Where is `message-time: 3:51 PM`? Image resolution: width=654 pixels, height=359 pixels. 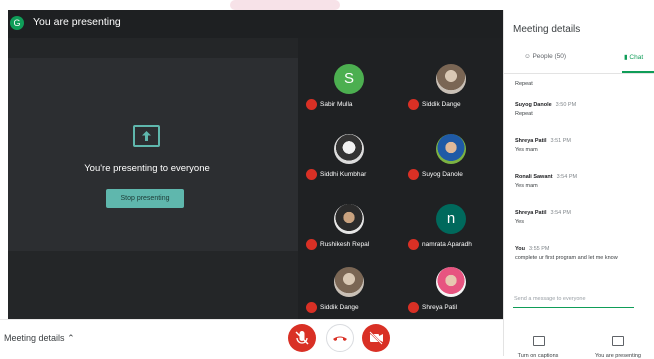
message-time: 3:51 PM is located at coordinates (560, 141).